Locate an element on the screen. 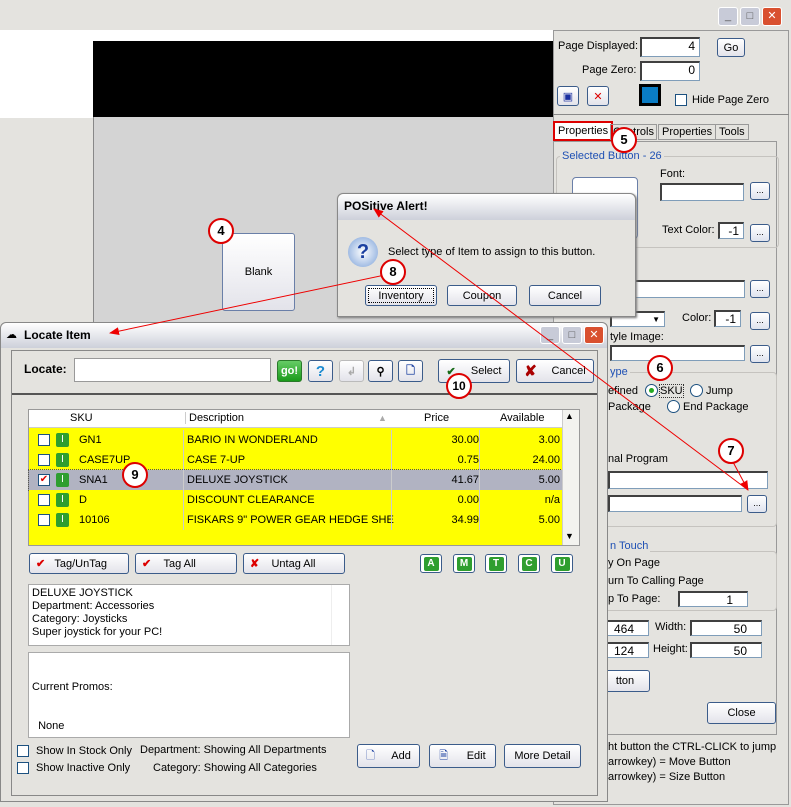 The width and height of the screenshot is (791, 807). arrow-to-locate is located at coordinates (247, 305).